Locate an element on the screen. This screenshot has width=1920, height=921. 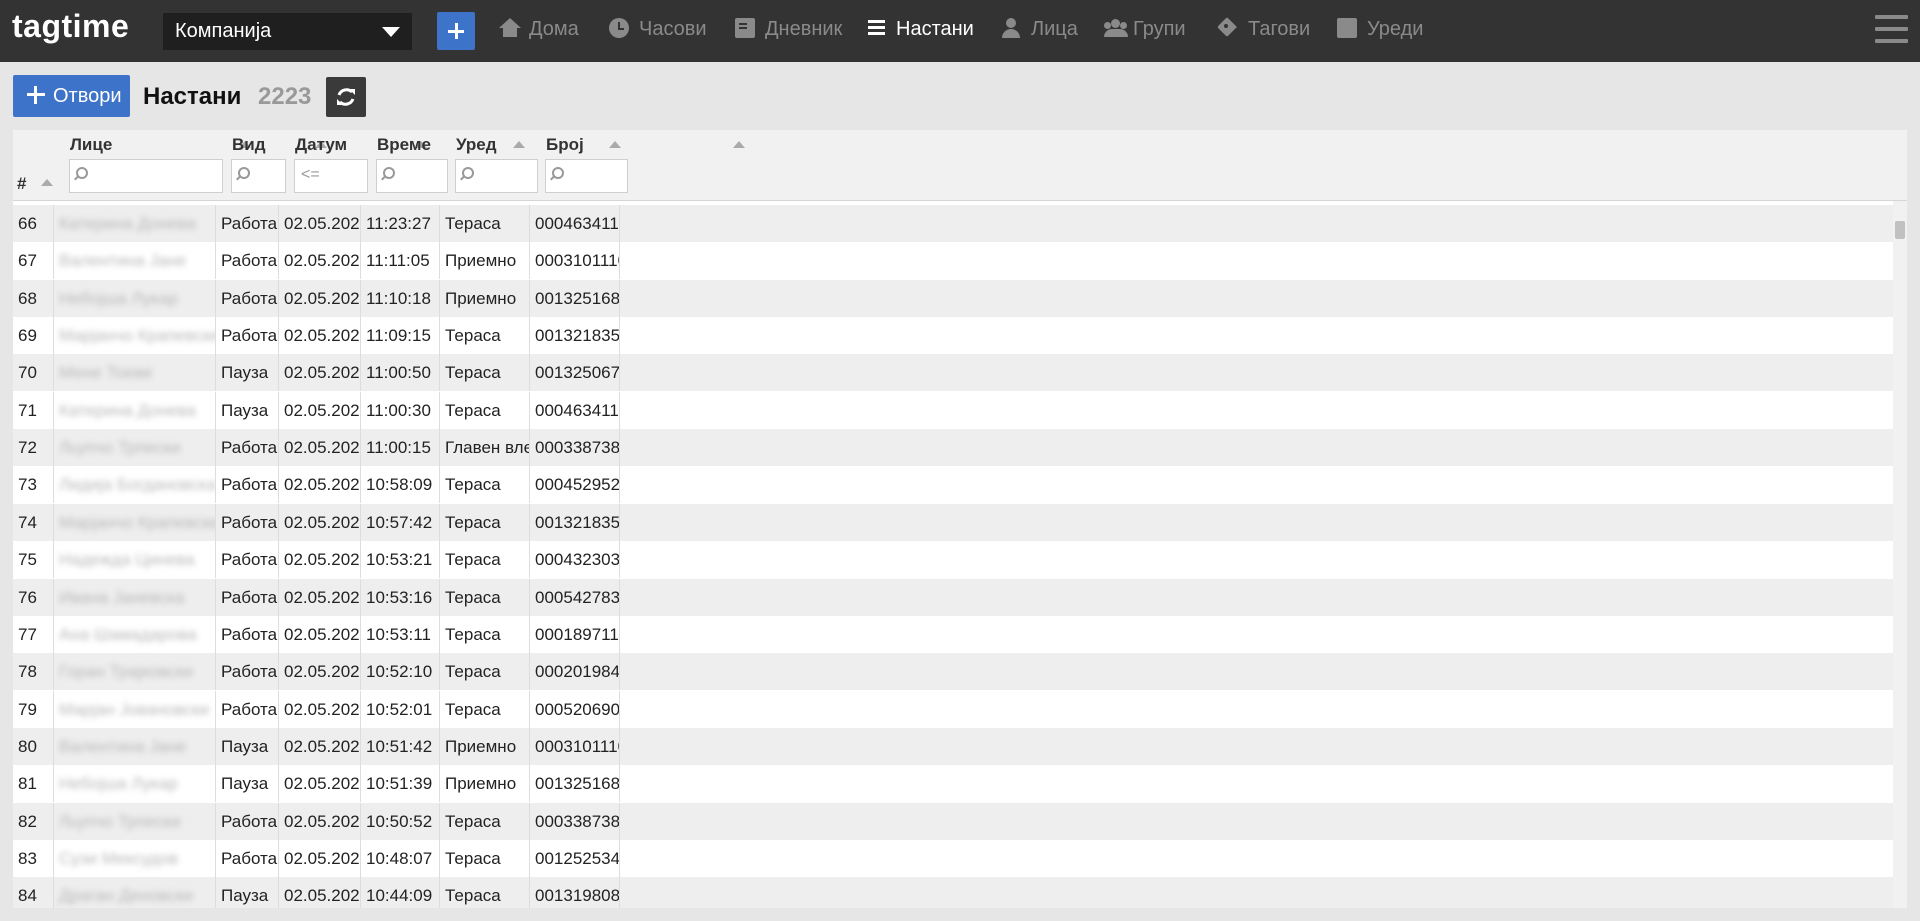
filter-type-input is located at coordinates (258, 176).